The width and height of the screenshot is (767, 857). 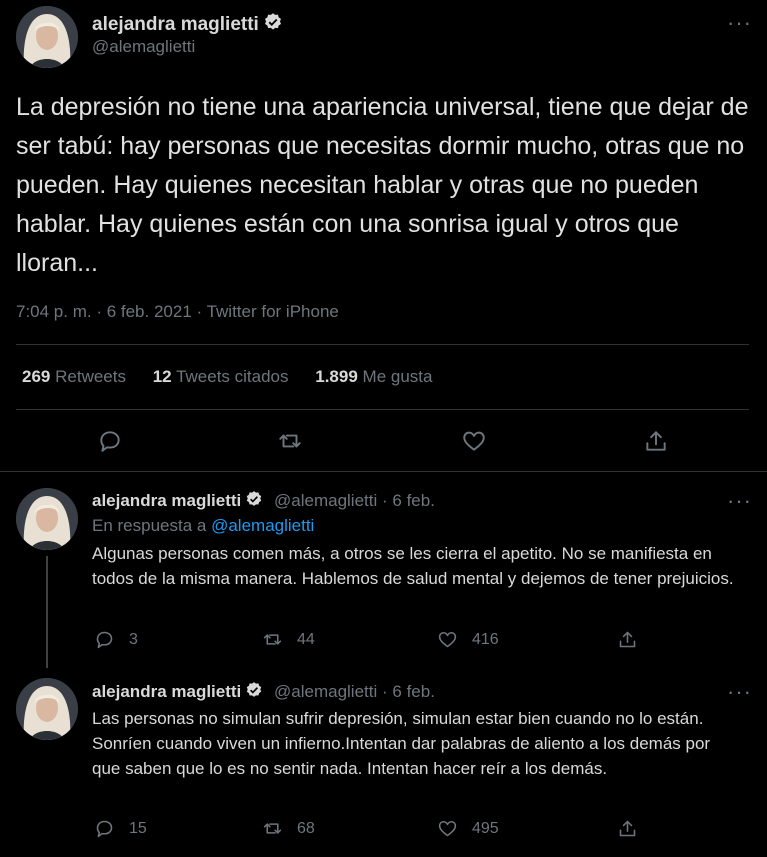 What do you see at coordinates (397, 376) in the screenshot?
I see `likes-label: Me gusta` at bounding box center [397, 376].